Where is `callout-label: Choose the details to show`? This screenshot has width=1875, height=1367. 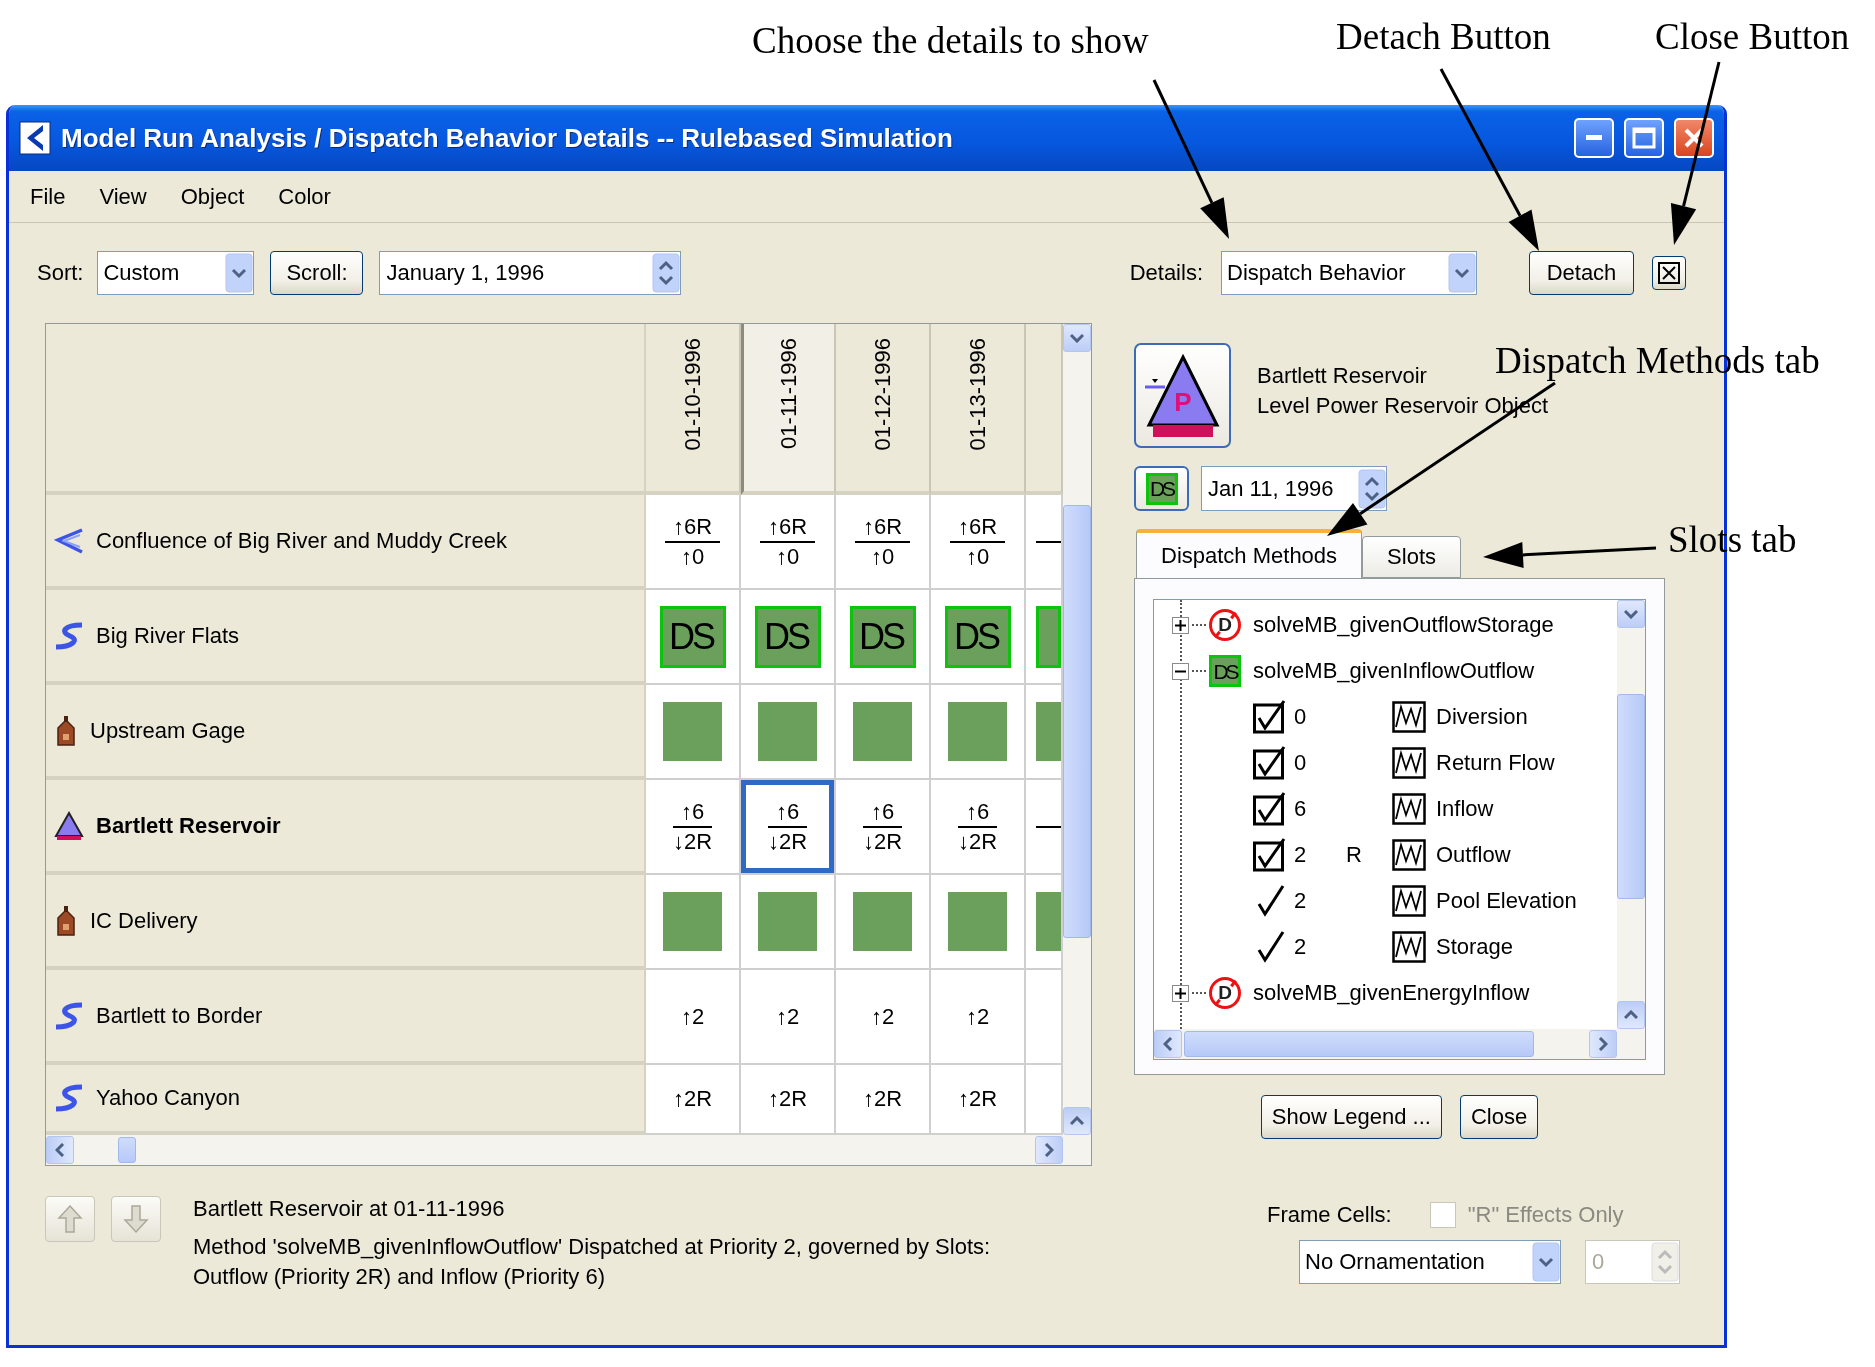
callout-label: Choose the details to show is located at coordinates (950, 40).